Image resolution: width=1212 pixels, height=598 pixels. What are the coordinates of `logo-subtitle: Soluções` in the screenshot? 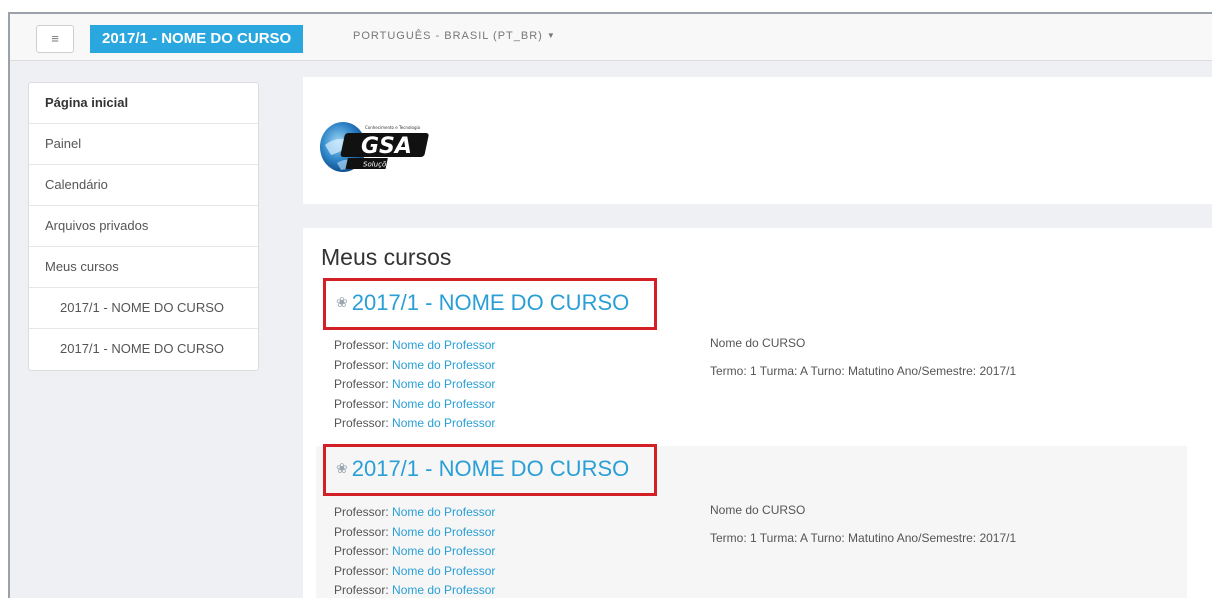 It's located at (379, 165).